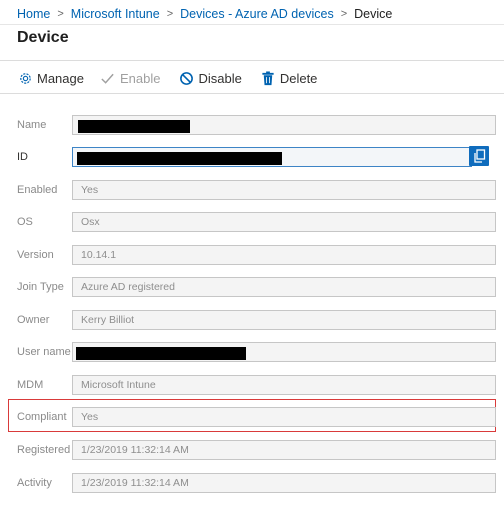  Describe the element at coordinates (252, 24) in the screenshot. I see `top-divider` at that location.